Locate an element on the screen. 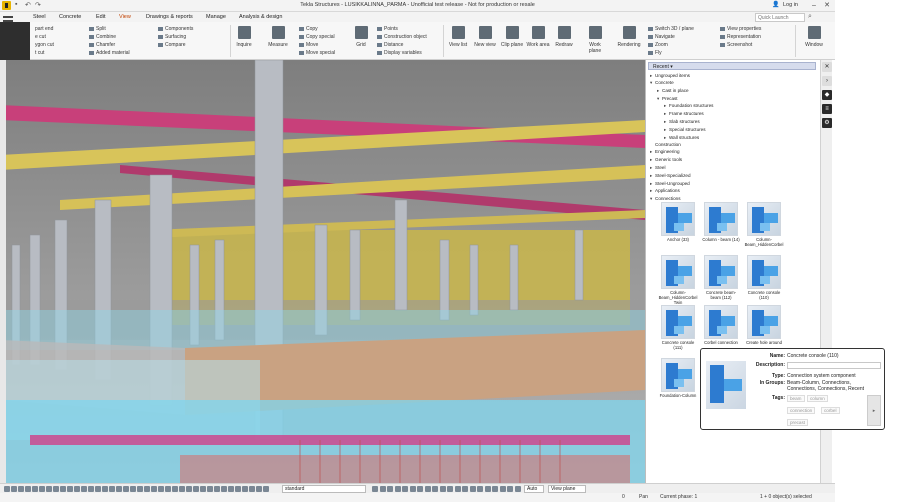 The image size is (900, 502). component-thumbnail: Concrete console (110) is located at coordinates (764, 279).